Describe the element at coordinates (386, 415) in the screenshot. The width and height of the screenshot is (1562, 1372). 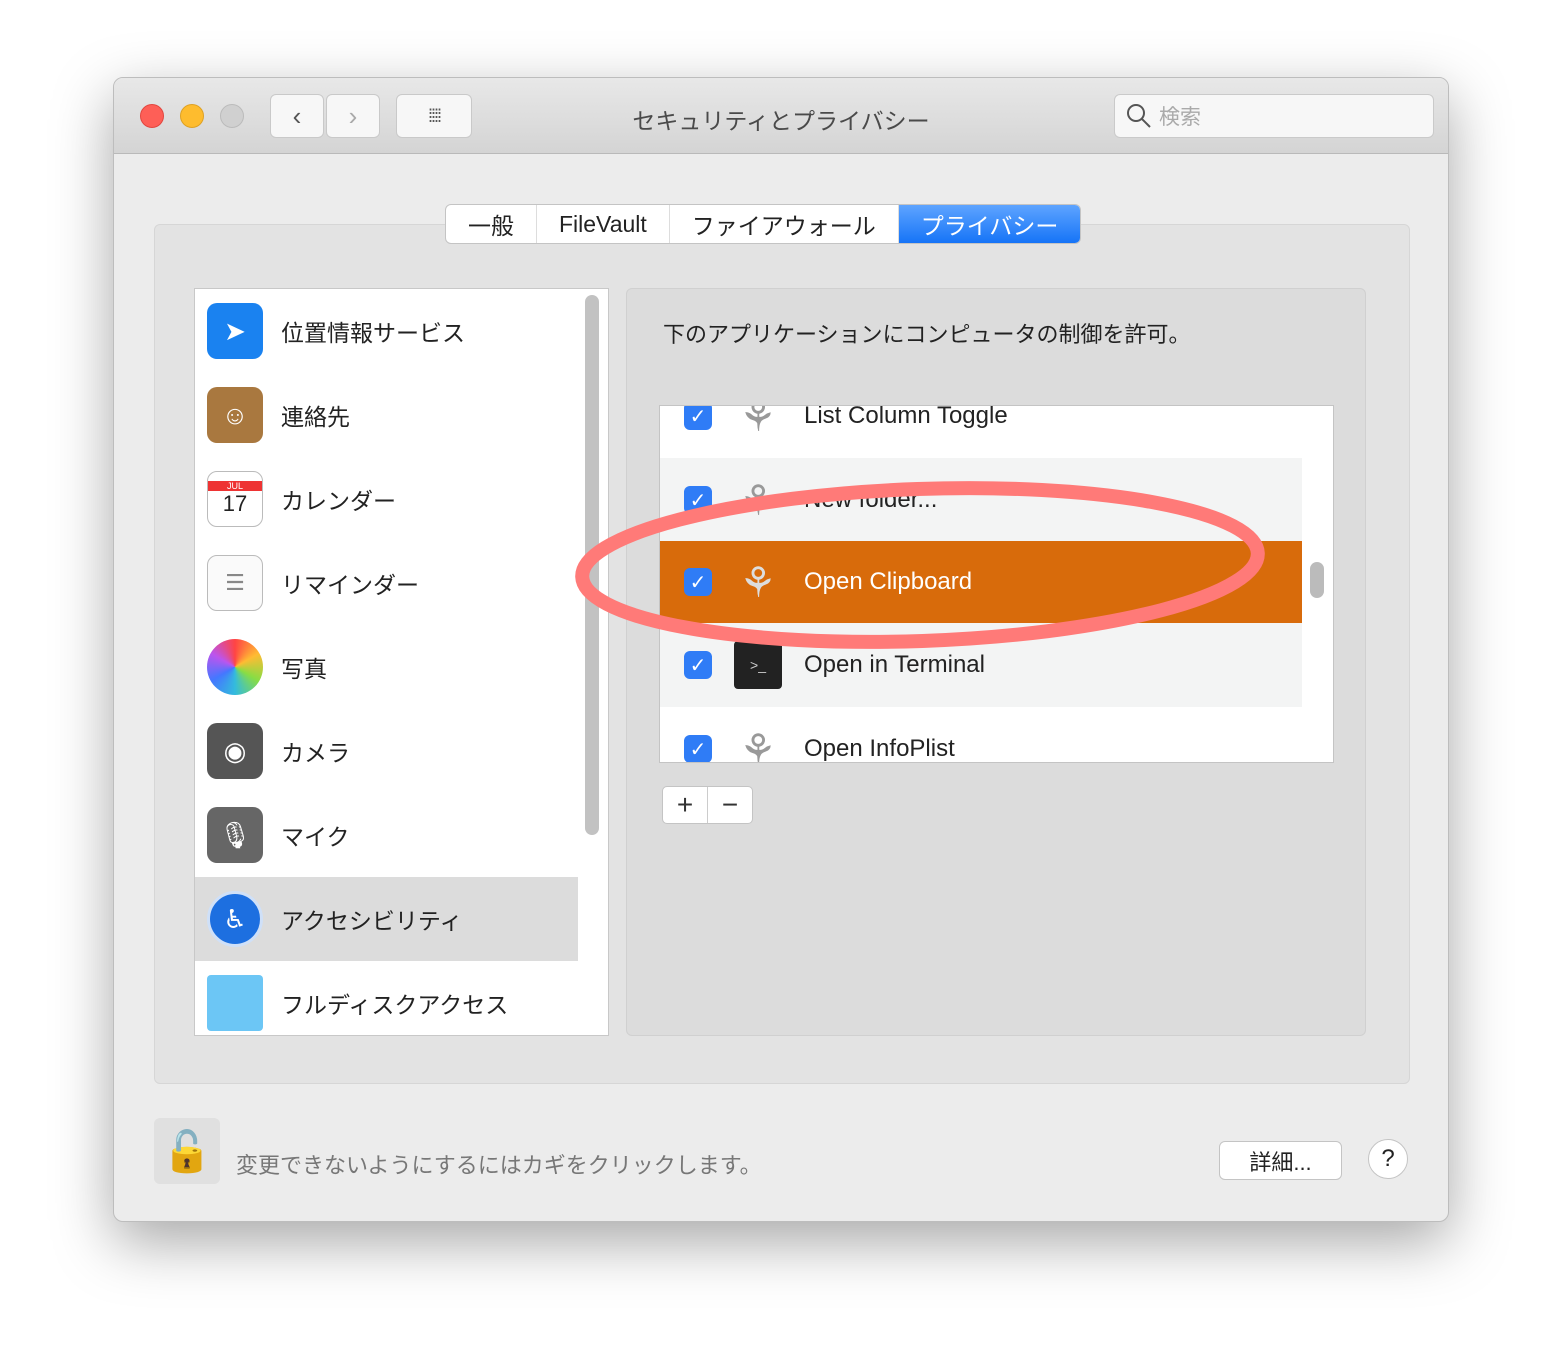
I see `sidebar-item-contacts: ☺ 連絡先` at that location.